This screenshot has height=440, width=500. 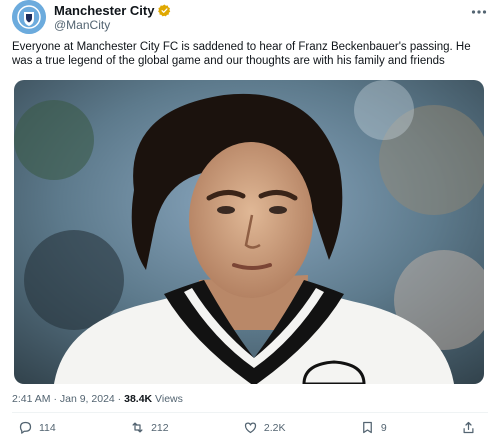 What do you see at coordinates (373, 427) in the screenshot?
I see `bookmark-button: 9` at bounding box center [373, 427].